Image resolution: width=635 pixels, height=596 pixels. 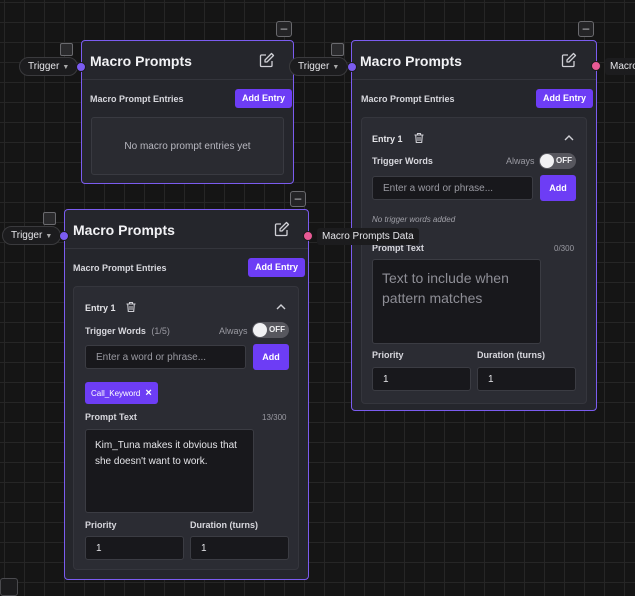 I want to click on trigger-words-label: Trigger Words, so click(x=402, y=161).